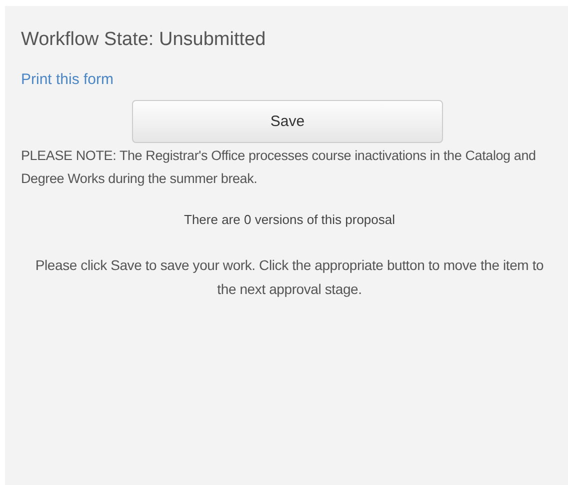  I want to click on versions-text: There are 0 versions of this proposal, so click(289, 220).